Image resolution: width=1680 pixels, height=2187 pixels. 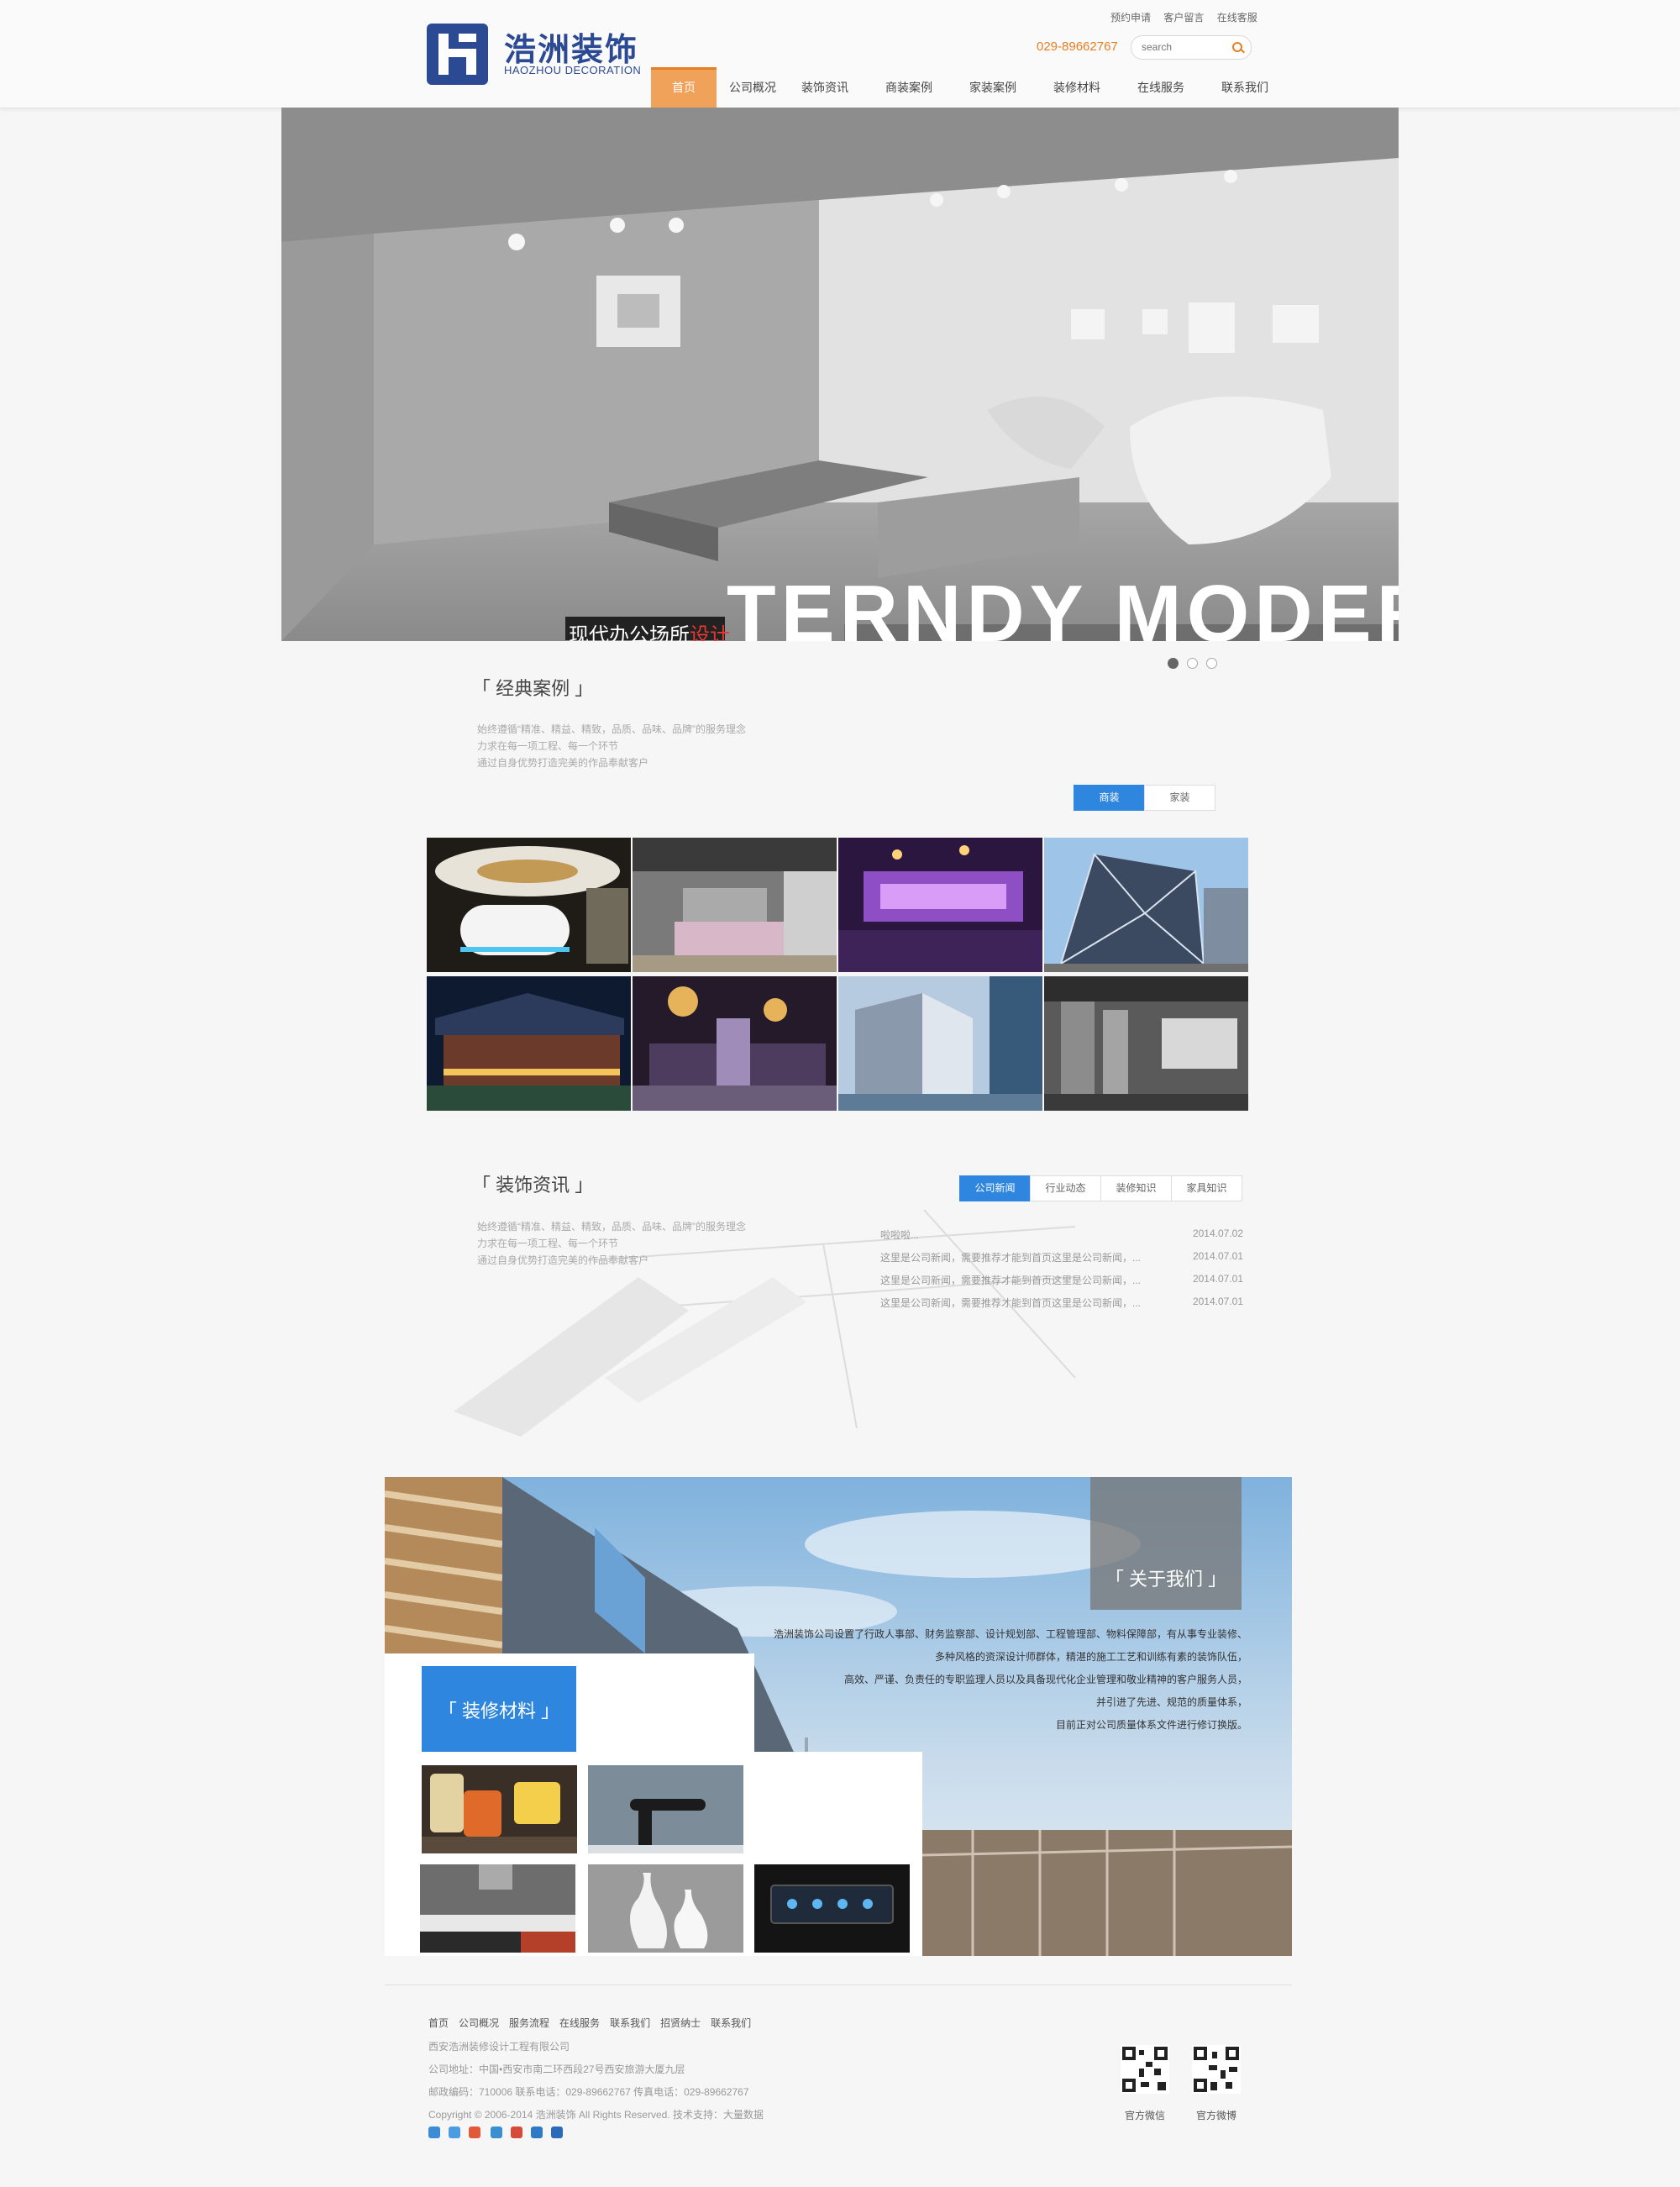 I want to click on material-image-faucet, so click(x=665, y=1809).